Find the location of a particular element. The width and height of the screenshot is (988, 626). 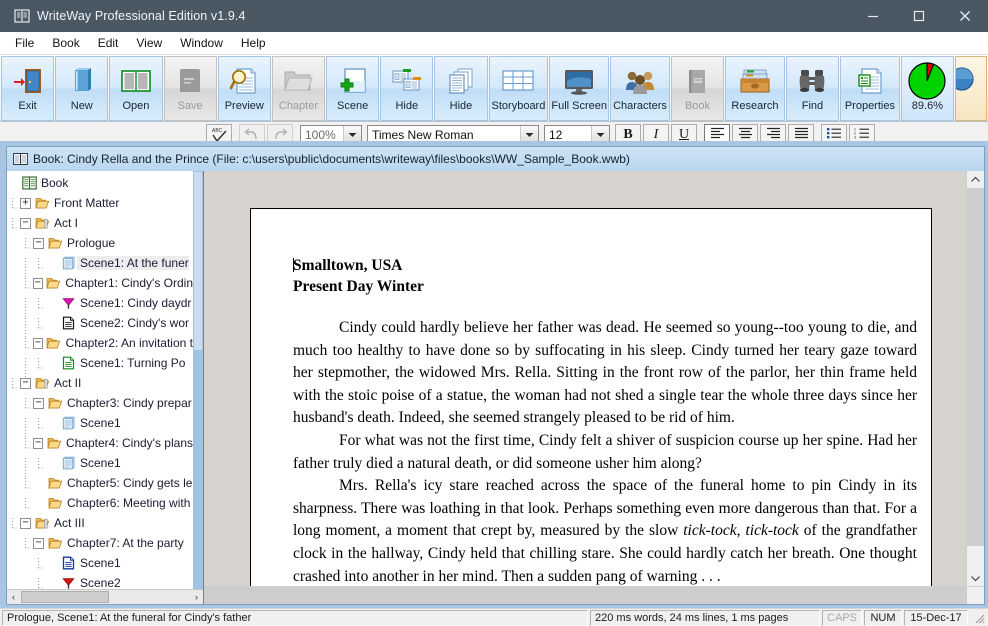

menu-file: File is located at coordinates (24, 43).